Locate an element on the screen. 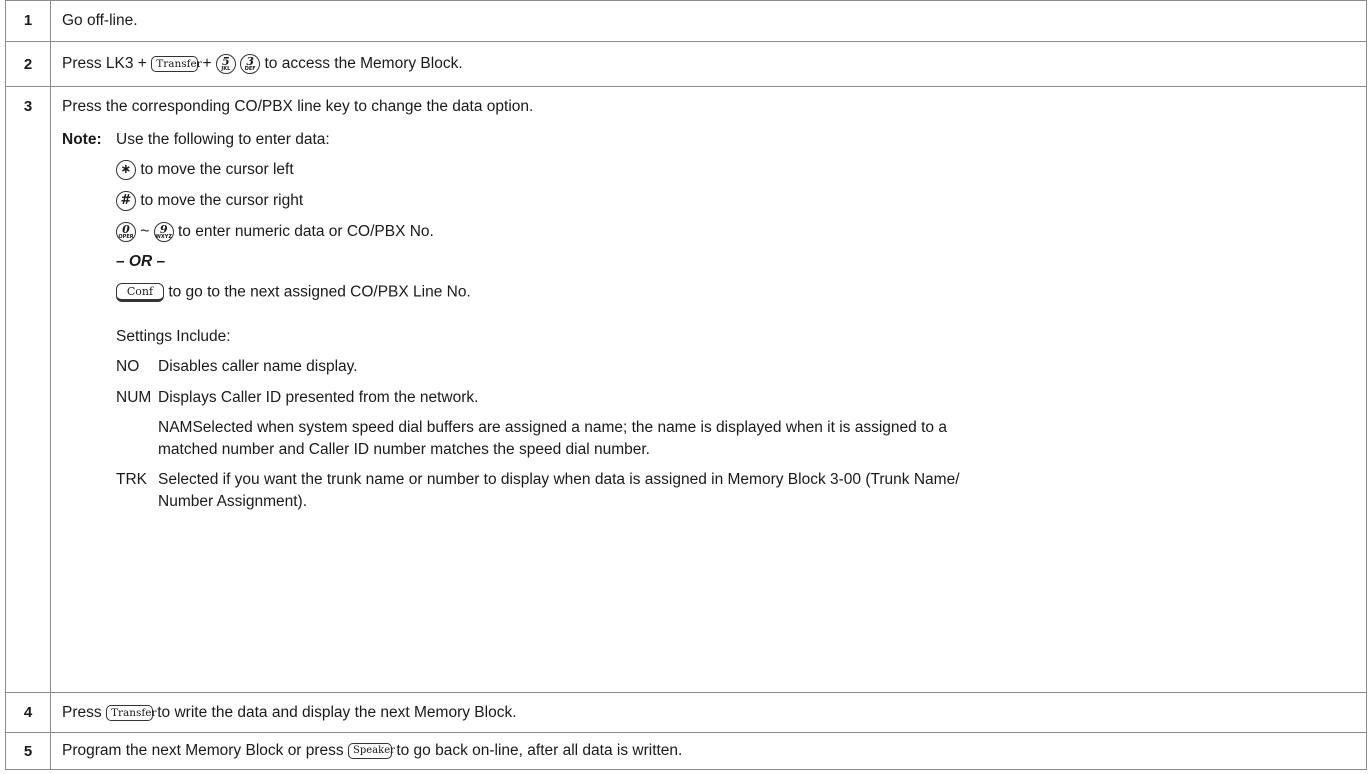 The image size is (1369, 774). setting-code-nam: NAM is located at coordinates (175, 427).